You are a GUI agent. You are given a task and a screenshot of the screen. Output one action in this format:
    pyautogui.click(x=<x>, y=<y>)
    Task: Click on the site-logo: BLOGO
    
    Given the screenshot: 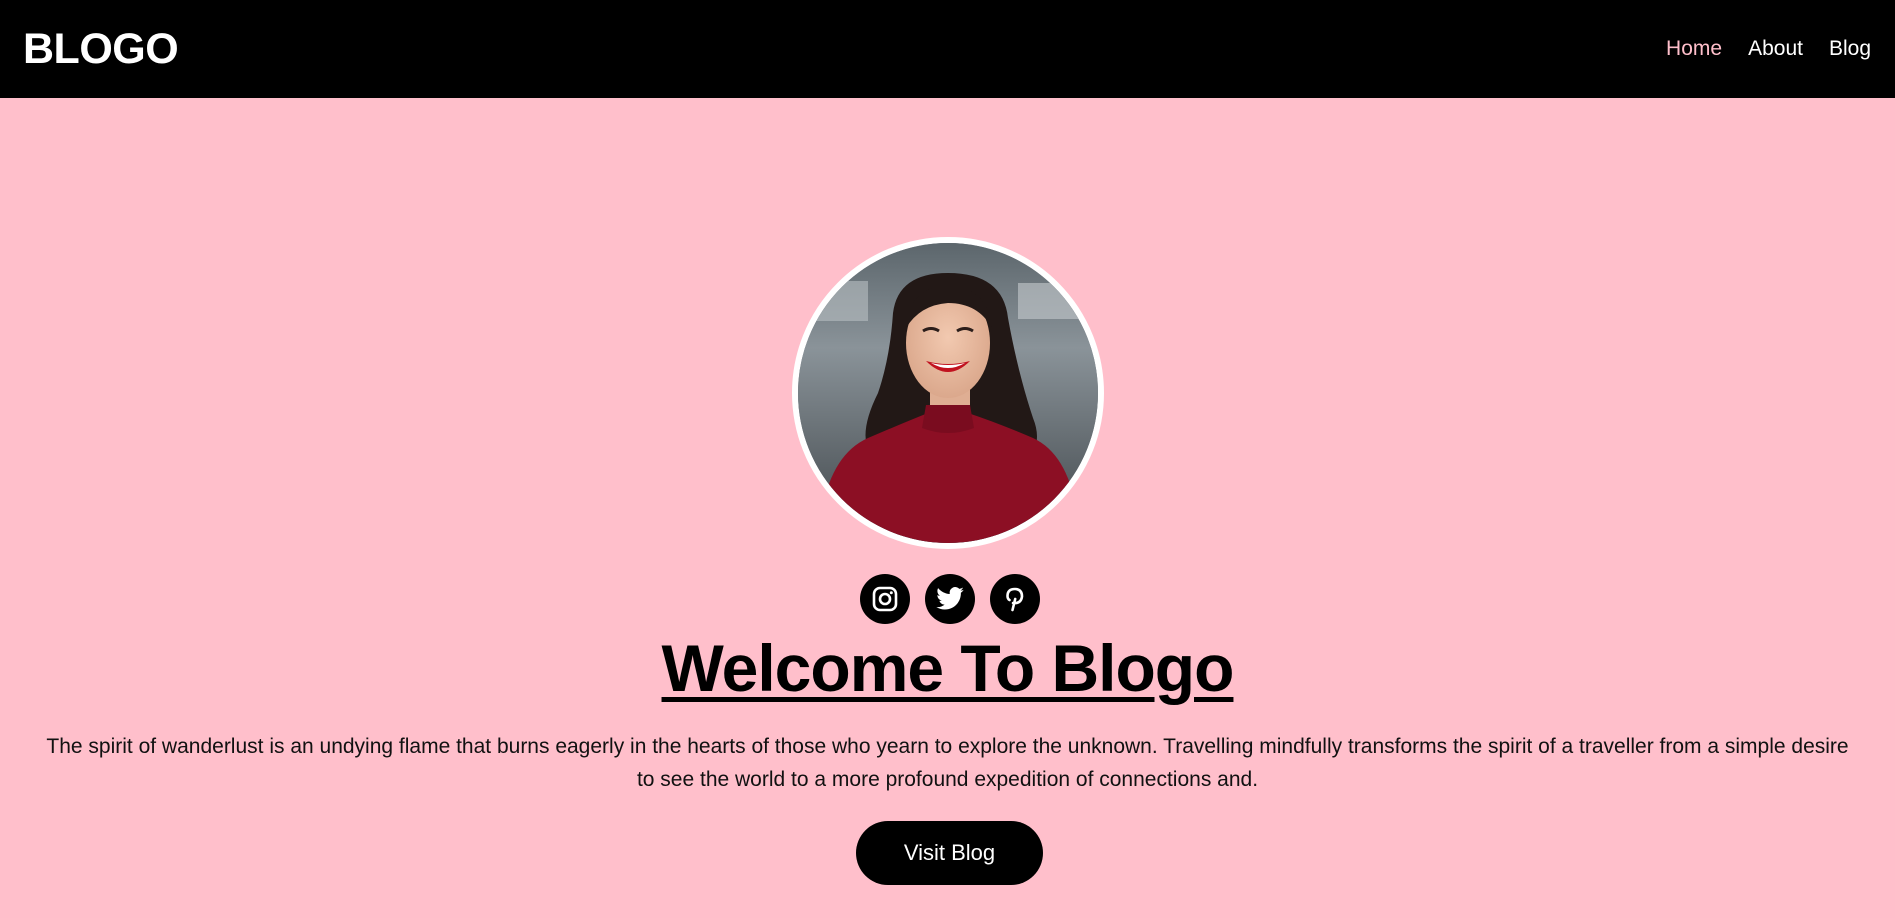 What is the action you would take?
    pyautogui.click(x=101, y=49)
    